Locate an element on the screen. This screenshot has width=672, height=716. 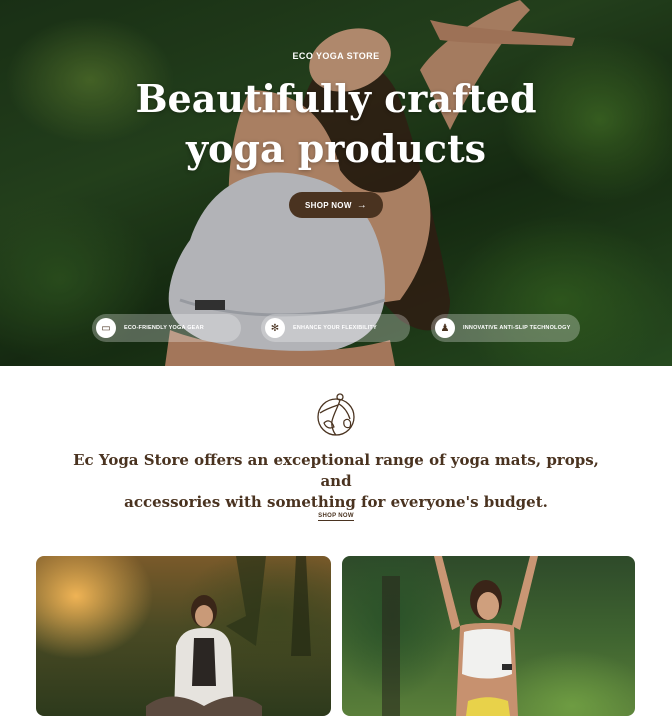
feature-pill-flexibility: ✻ ENHANCE YOUR FLEXIBILITY is located at coordinates (335, 328).